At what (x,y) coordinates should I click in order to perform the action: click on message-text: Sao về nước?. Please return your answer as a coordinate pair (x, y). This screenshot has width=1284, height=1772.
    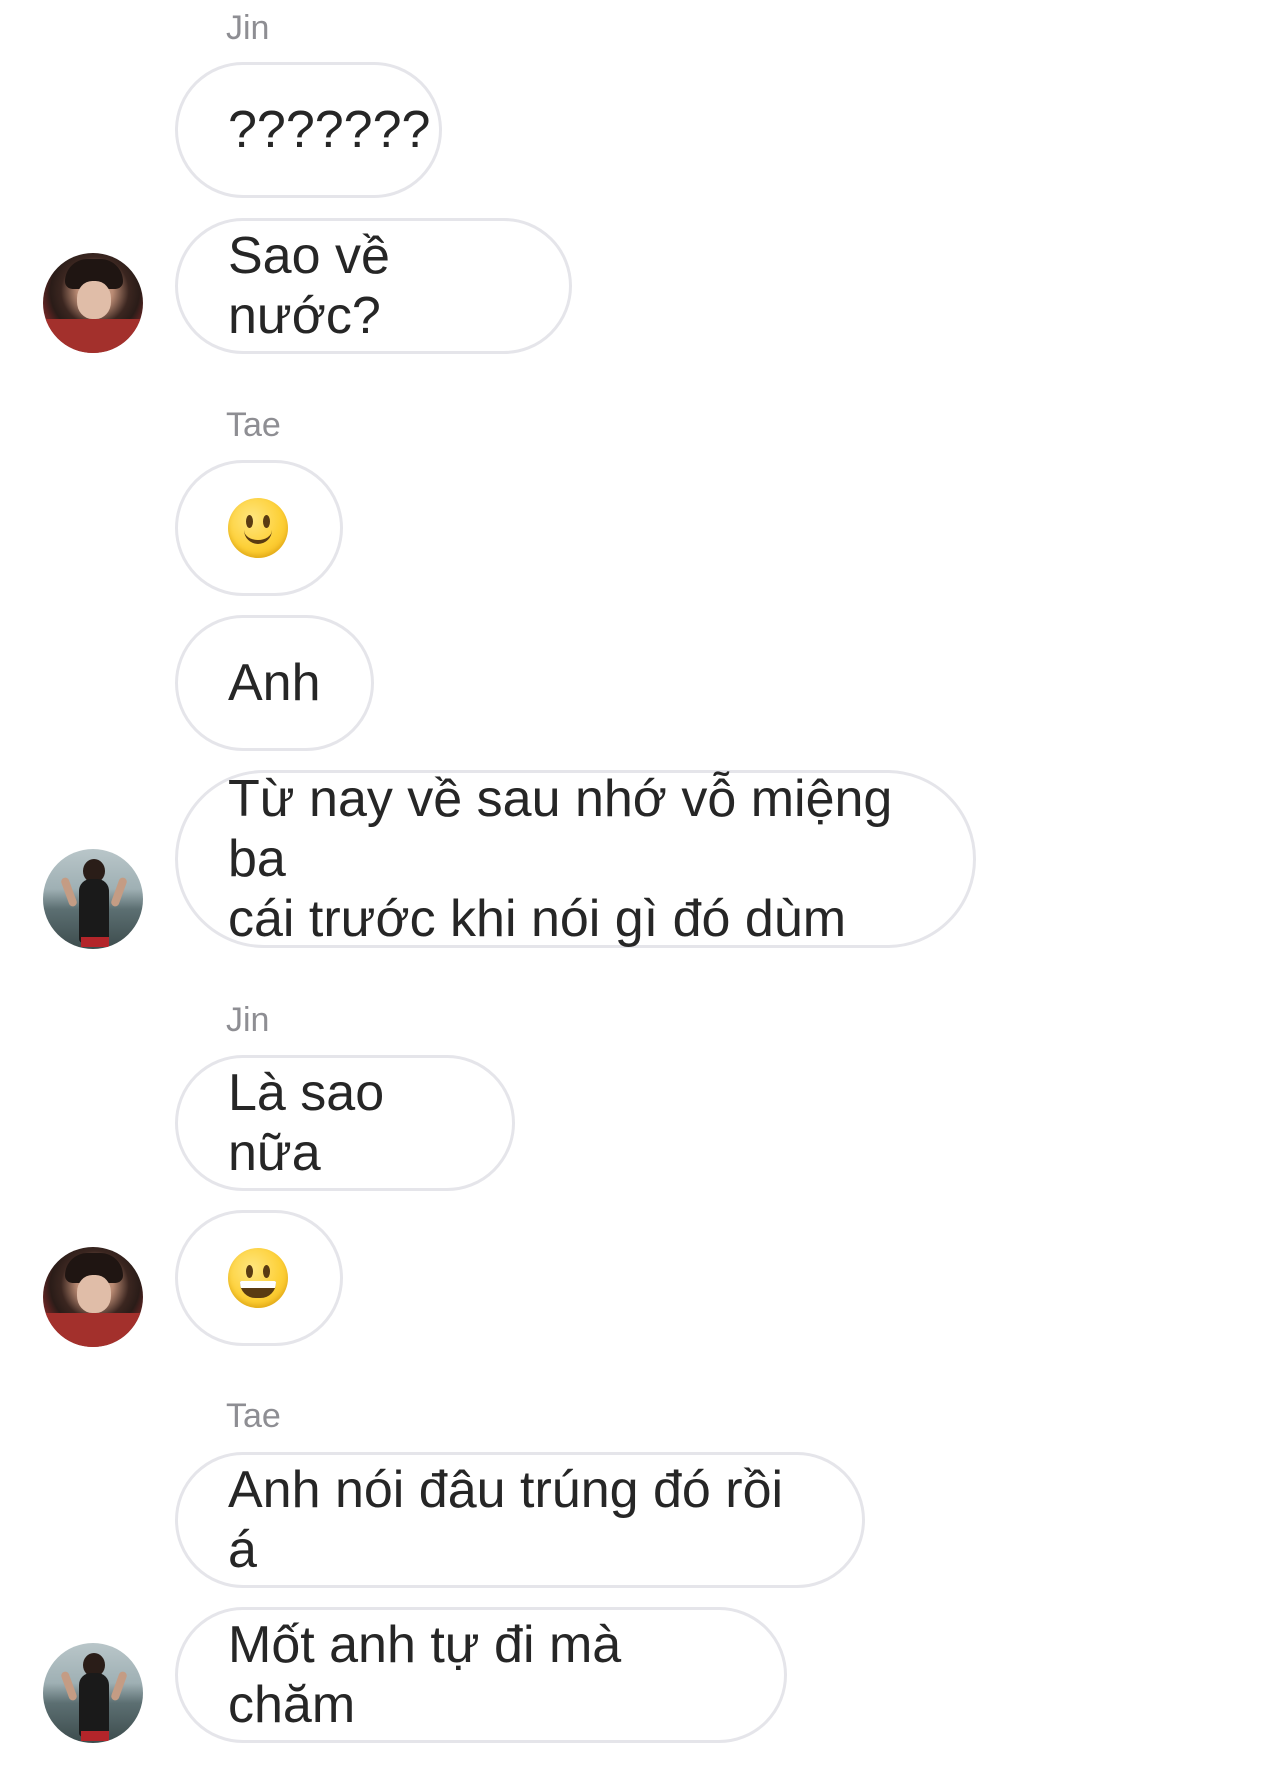
    Looking at the image, I should click on (309, 286).